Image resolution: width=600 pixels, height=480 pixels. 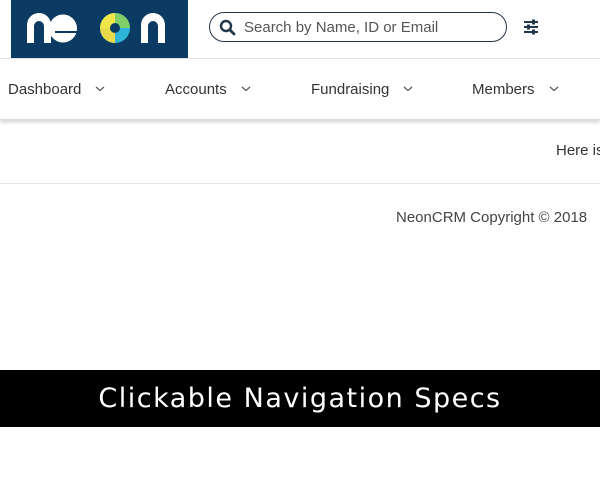 I want to click on search-icon, so click(x=227, y=27).